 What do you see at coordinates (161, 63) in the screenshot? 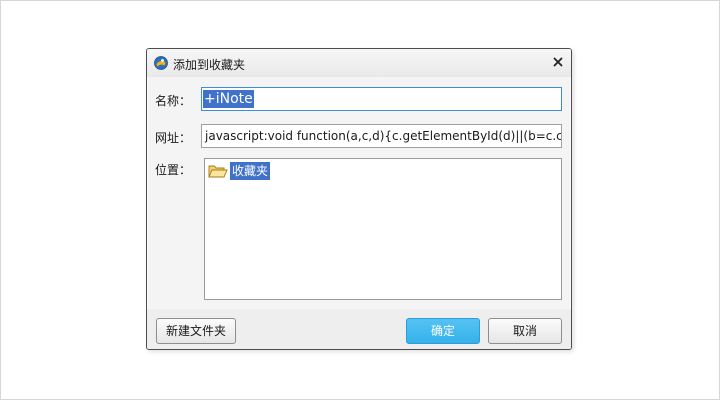
I see `browser-logo-icon` at bounding box center [161, 63].